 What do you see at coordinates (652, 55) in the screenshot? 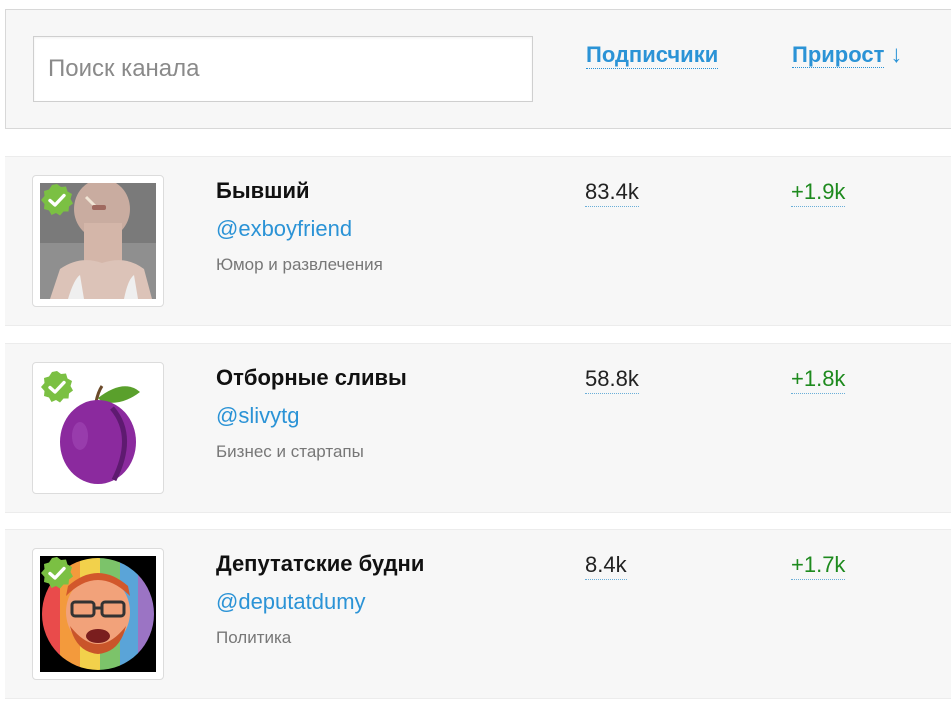
I see `sort-subscribers-link: Подписчики` at bounding box center [652, 55].